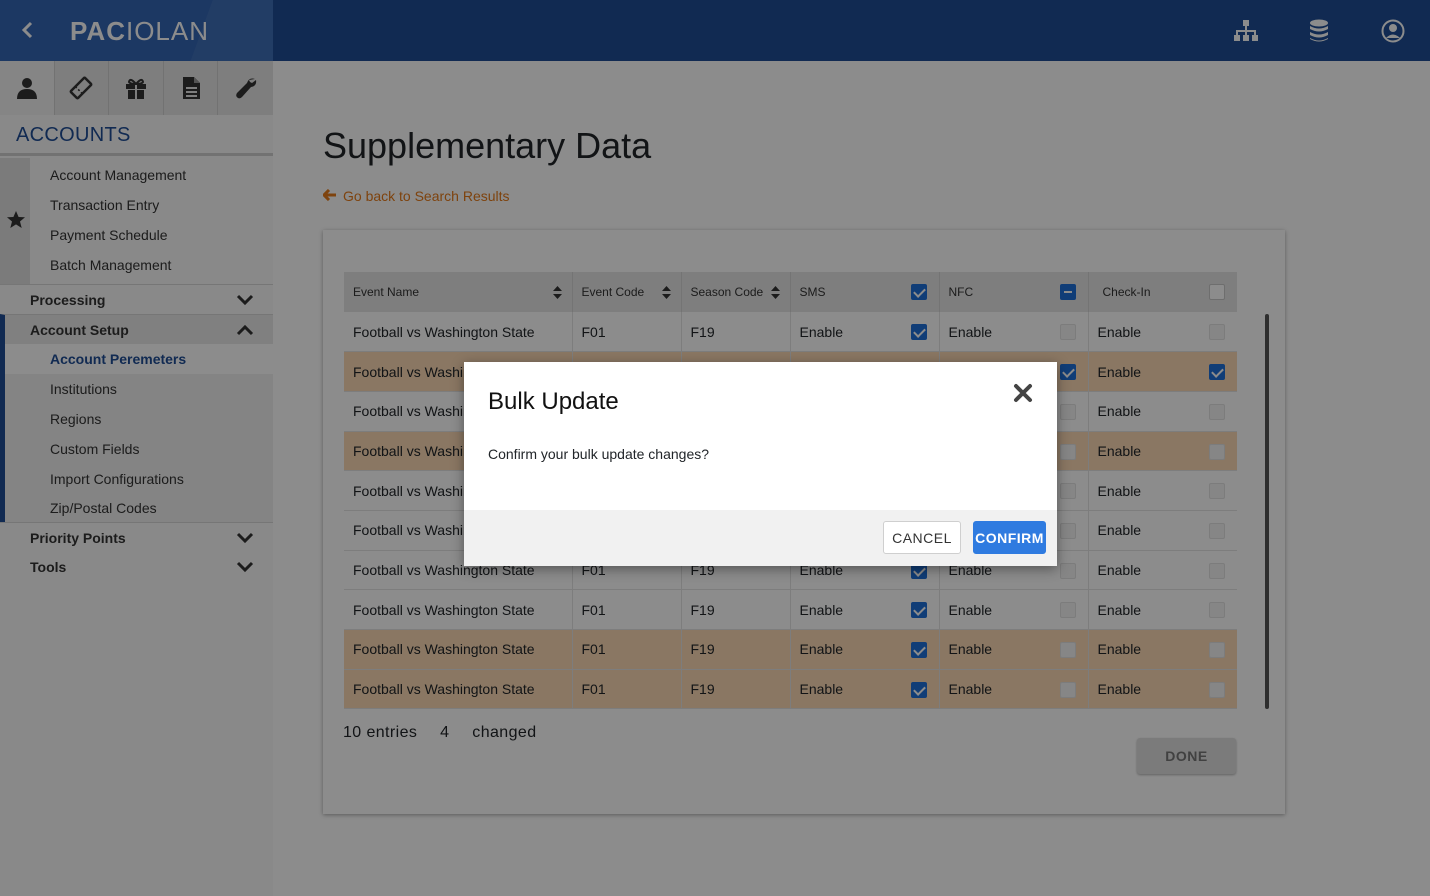 This screenshot has width=1430, height=896. I want to click on confirm-button: CONFIRM, so click(1009, 537).